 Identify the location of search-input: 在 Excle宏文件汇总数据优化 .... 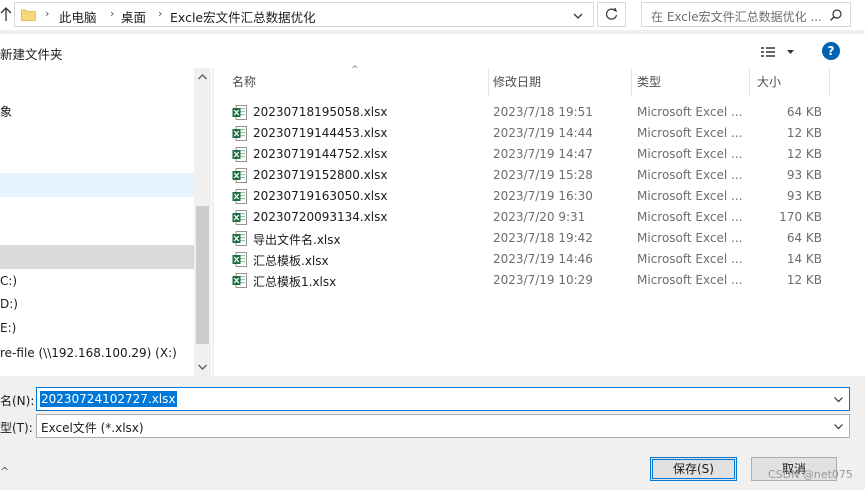
(736, 16).